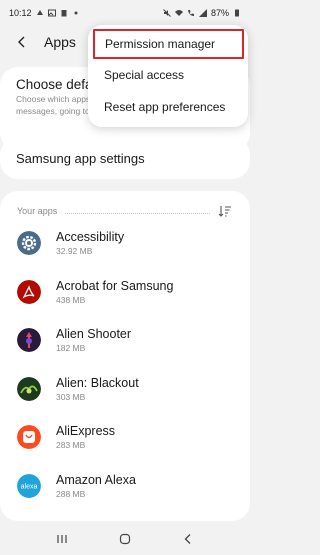  What do you see at coordinates (74, 251) in the screenshot?
I see `app-size: 32.92 MB` at bounding box center [74, 251].